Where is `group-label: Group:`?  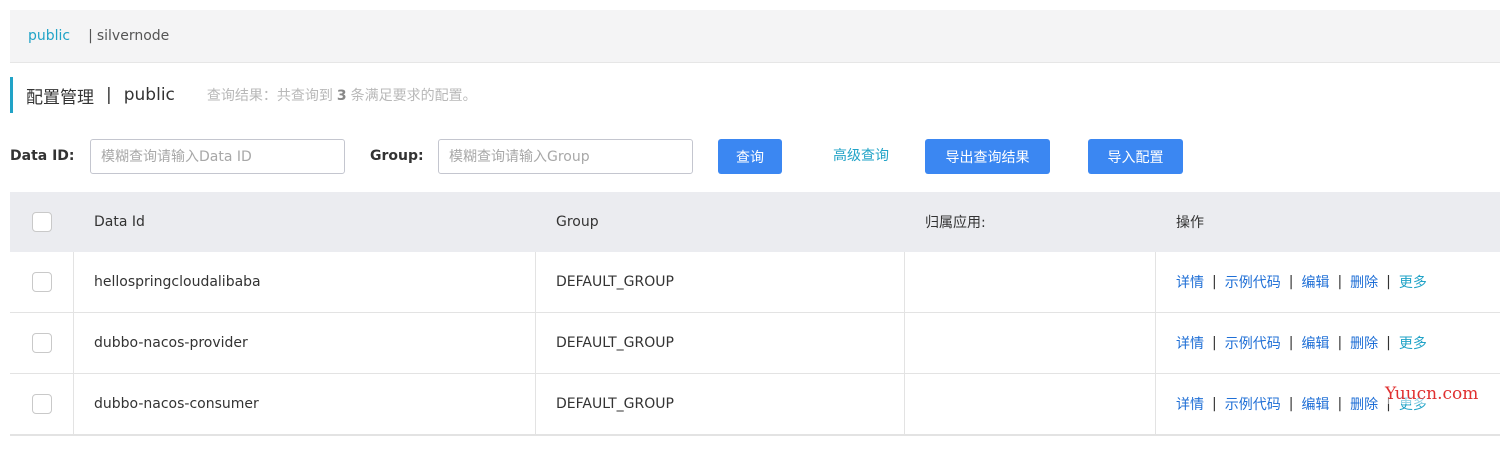
group-label: Group: is located at coordinates (397, 156).